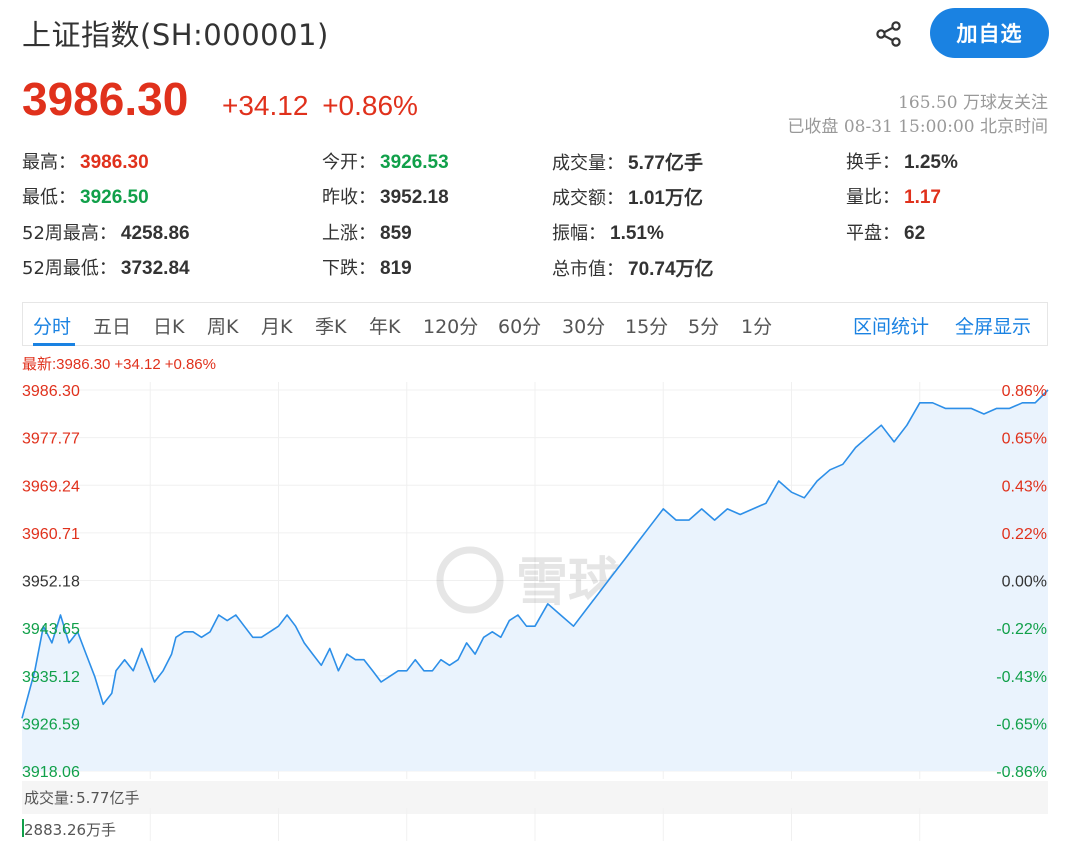 The image size is (1080, 841). I want to click on stat-item: 最低： 3926.50, so click(85, 196).